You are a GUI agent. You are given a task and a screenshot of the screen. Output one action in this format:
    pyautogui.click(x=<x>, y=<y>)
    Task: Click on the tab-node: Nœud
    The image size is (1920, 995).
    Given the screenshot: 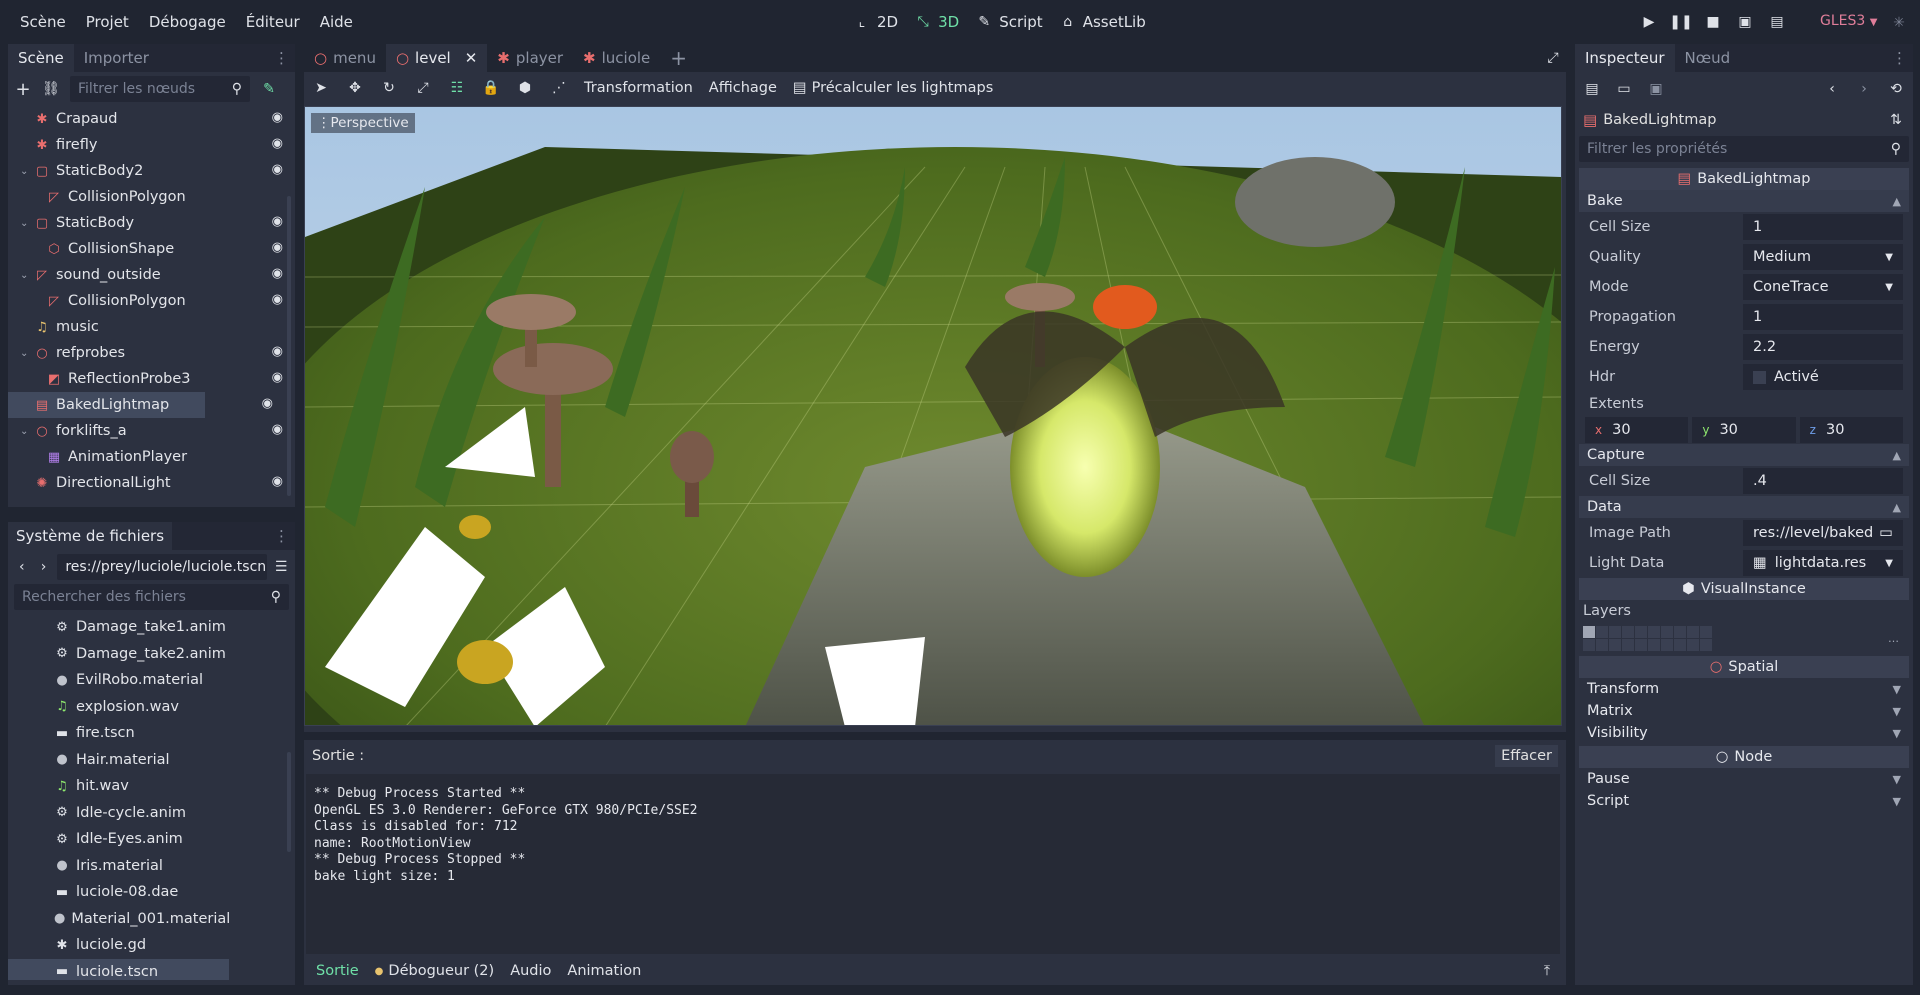 What is the action you would take?
    pyautogui.click(x=1708, y=58)
    